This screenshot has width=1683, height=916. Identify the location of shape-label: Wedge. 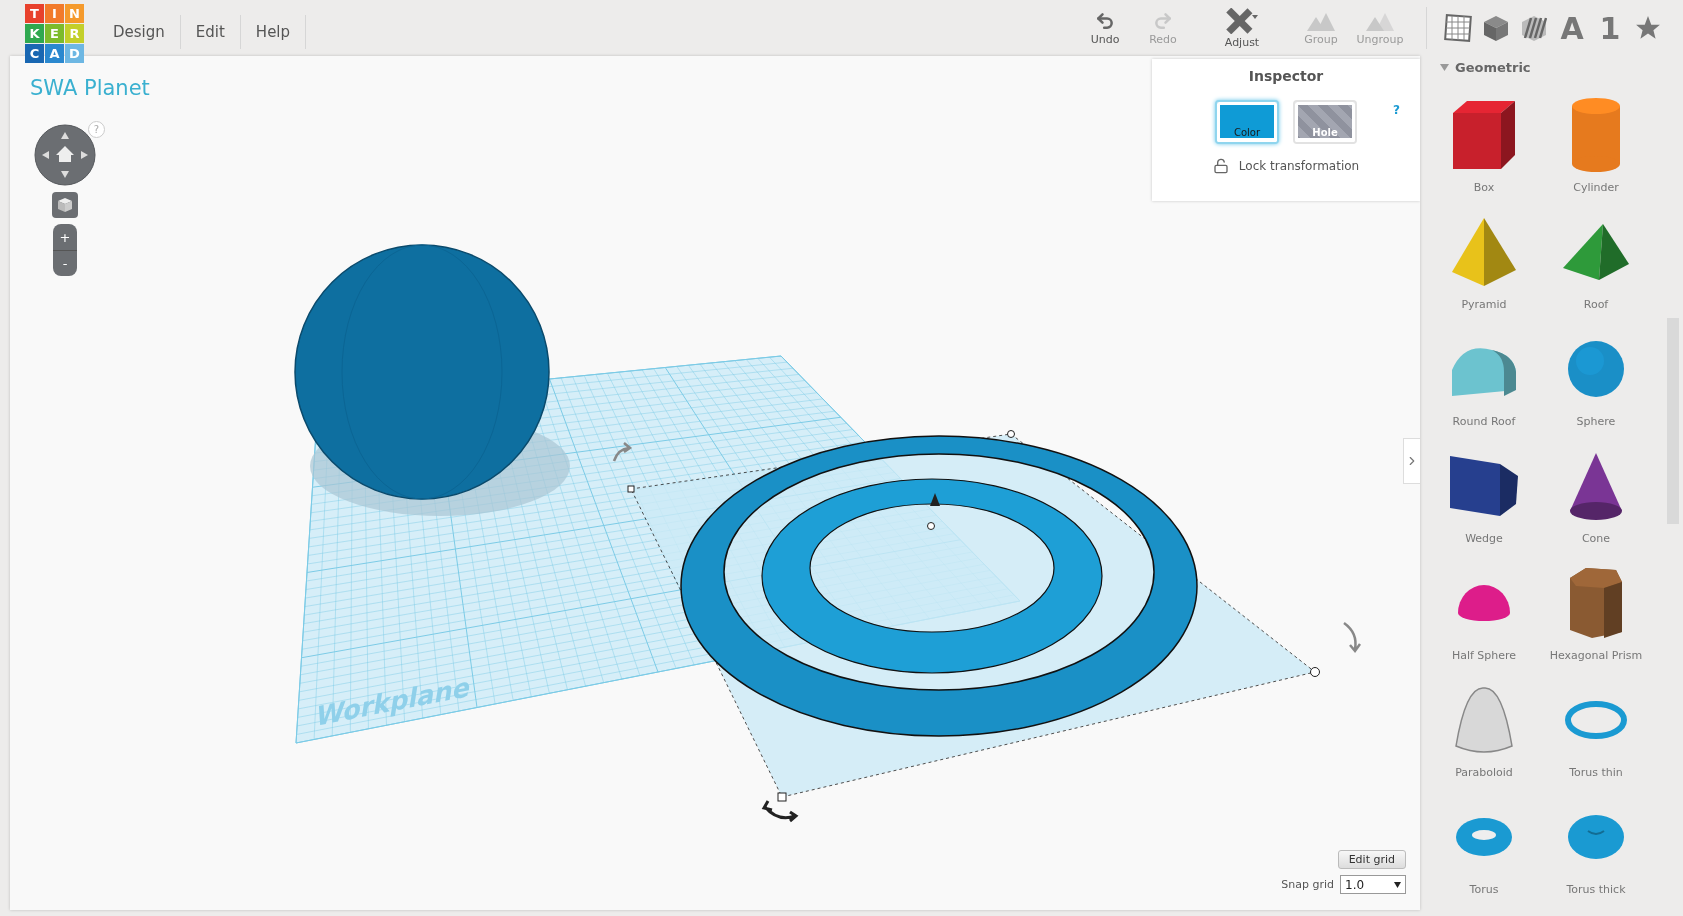
(1484, 538).